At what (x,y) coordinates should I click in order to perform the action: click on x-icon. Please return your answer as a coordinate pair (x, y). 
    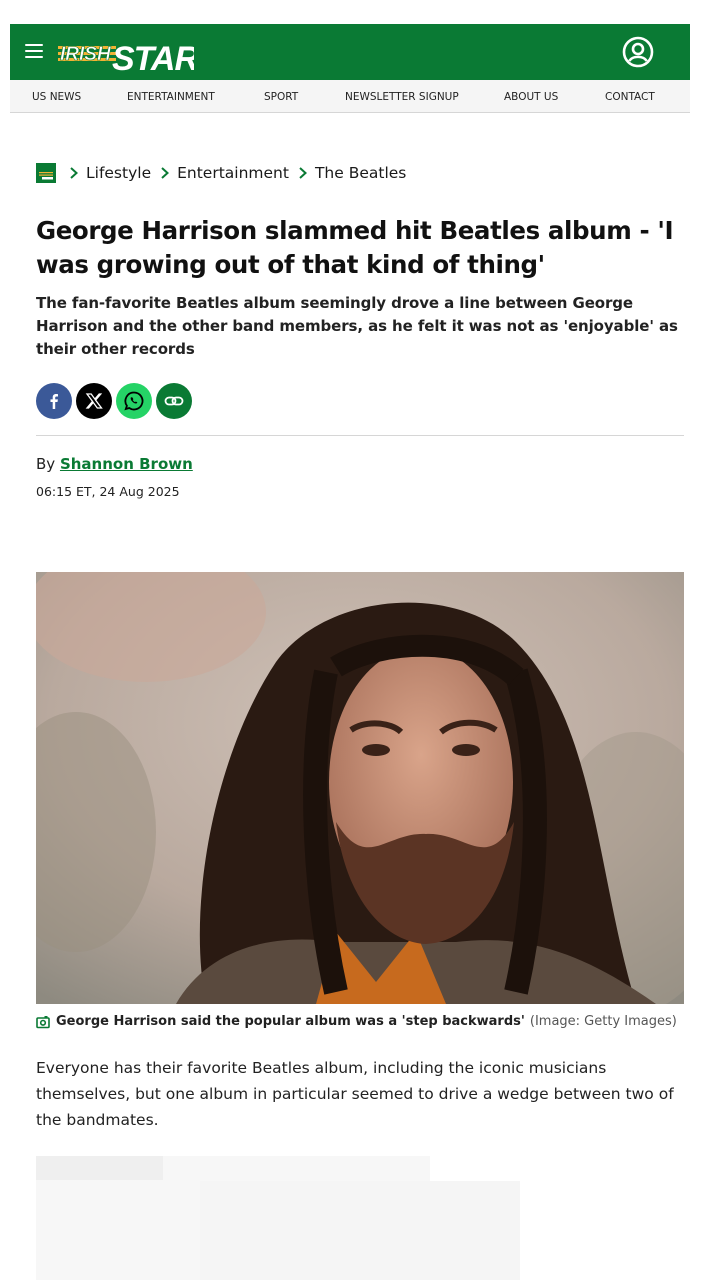
    Looking at the image, I should click on (94, 401).